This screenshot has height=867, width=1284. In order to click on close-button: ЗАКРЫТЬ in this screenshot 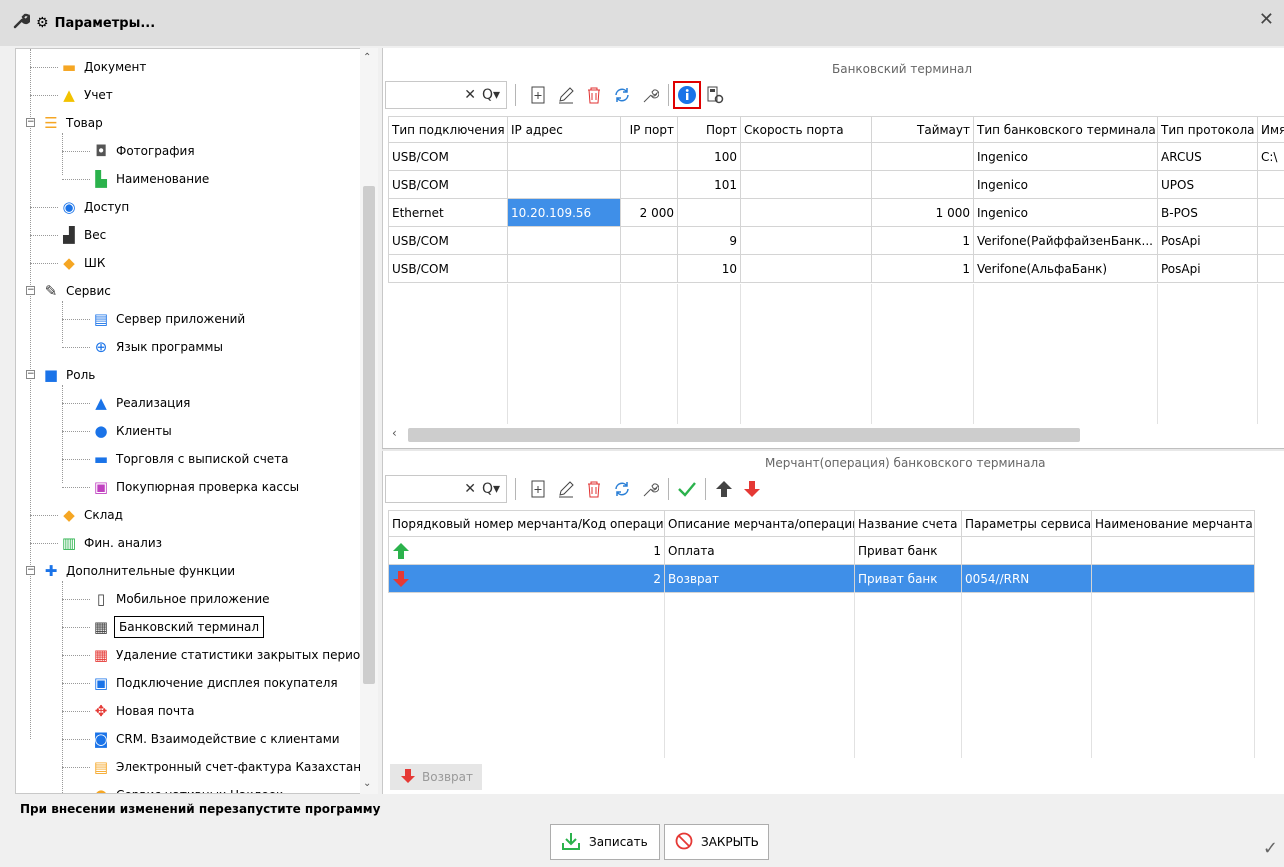, I will do `click(716, 842)`.